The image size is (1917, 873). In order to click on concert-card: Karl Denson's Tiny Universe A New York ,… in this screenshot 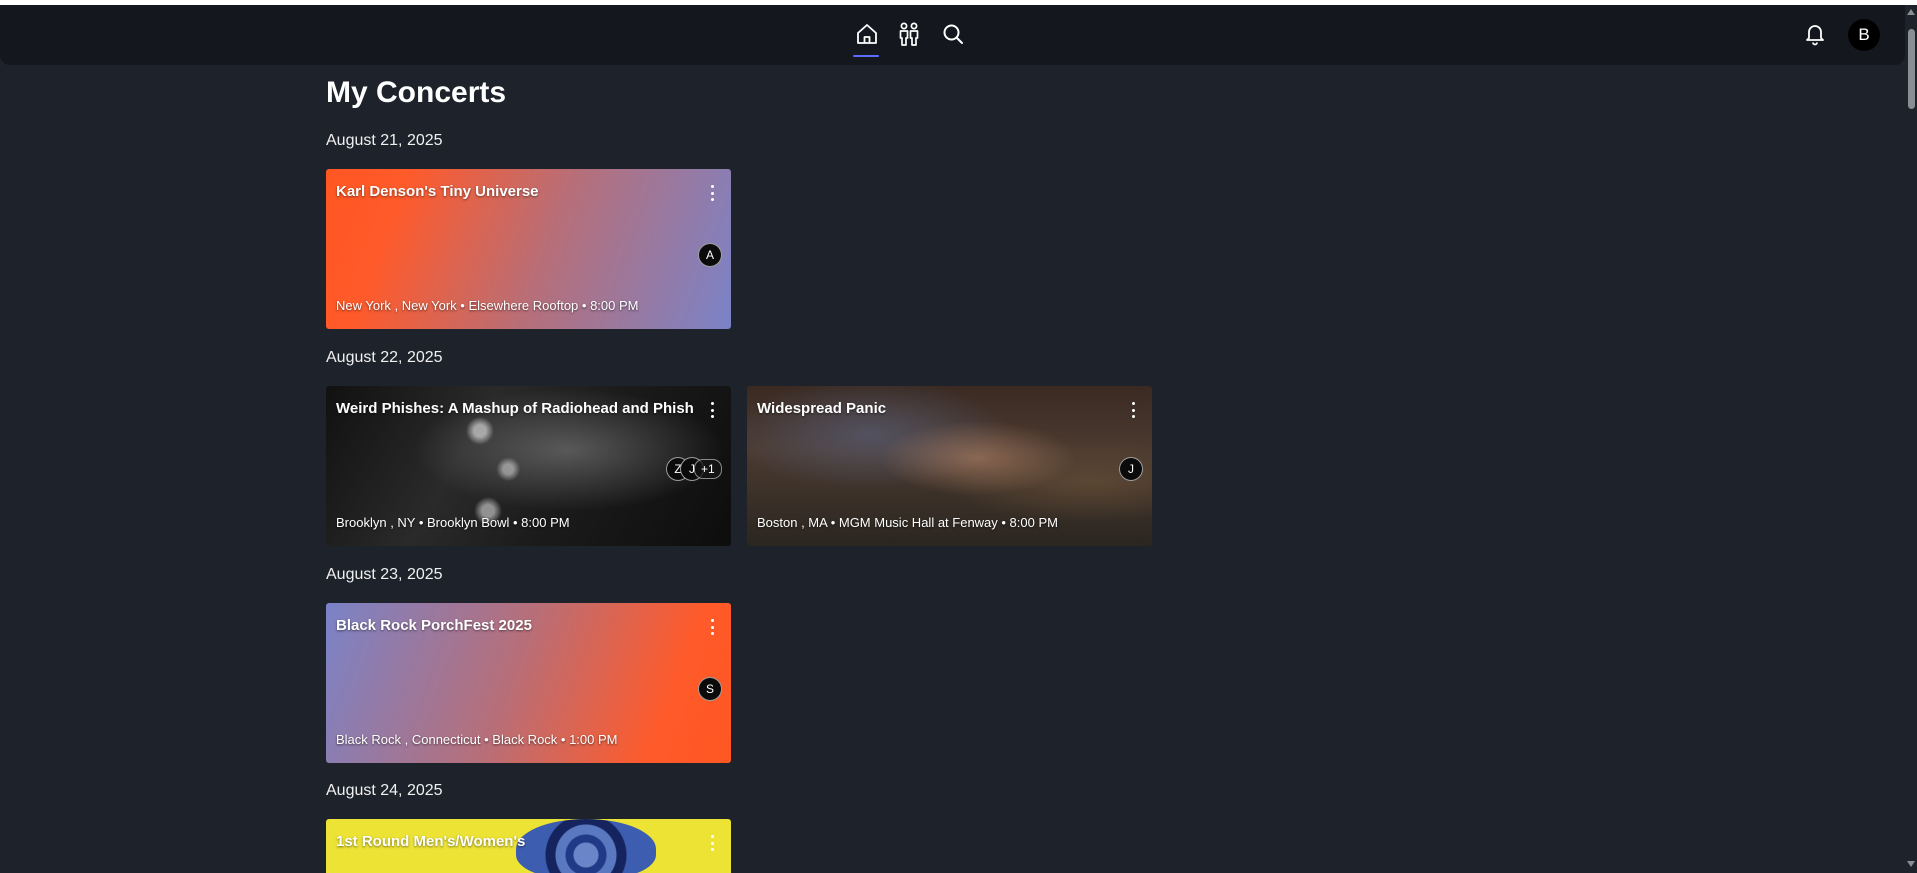, I will do `click(528, 249)`.